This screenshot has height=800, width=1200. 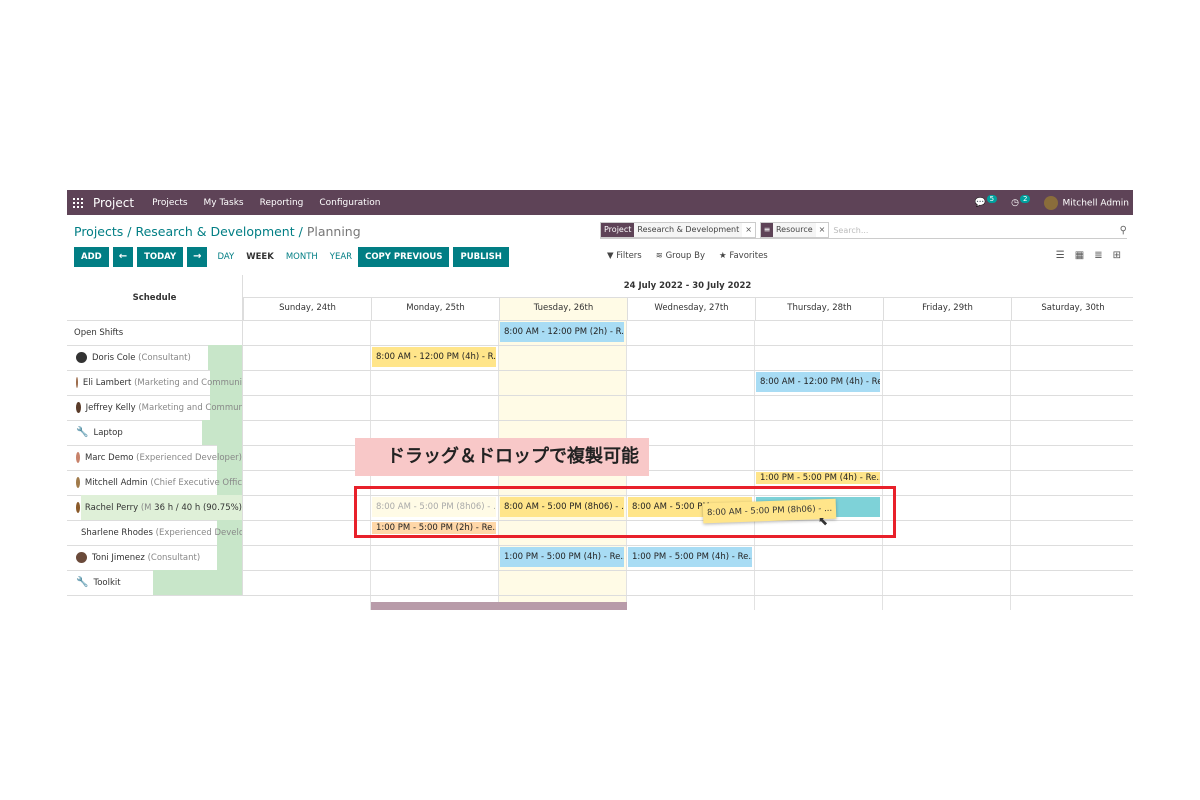 What do you see at coordinates (600, 583) in the screenshot?
I see `table-row: 🔧 Toolkit` at bounding box center [600, 583].